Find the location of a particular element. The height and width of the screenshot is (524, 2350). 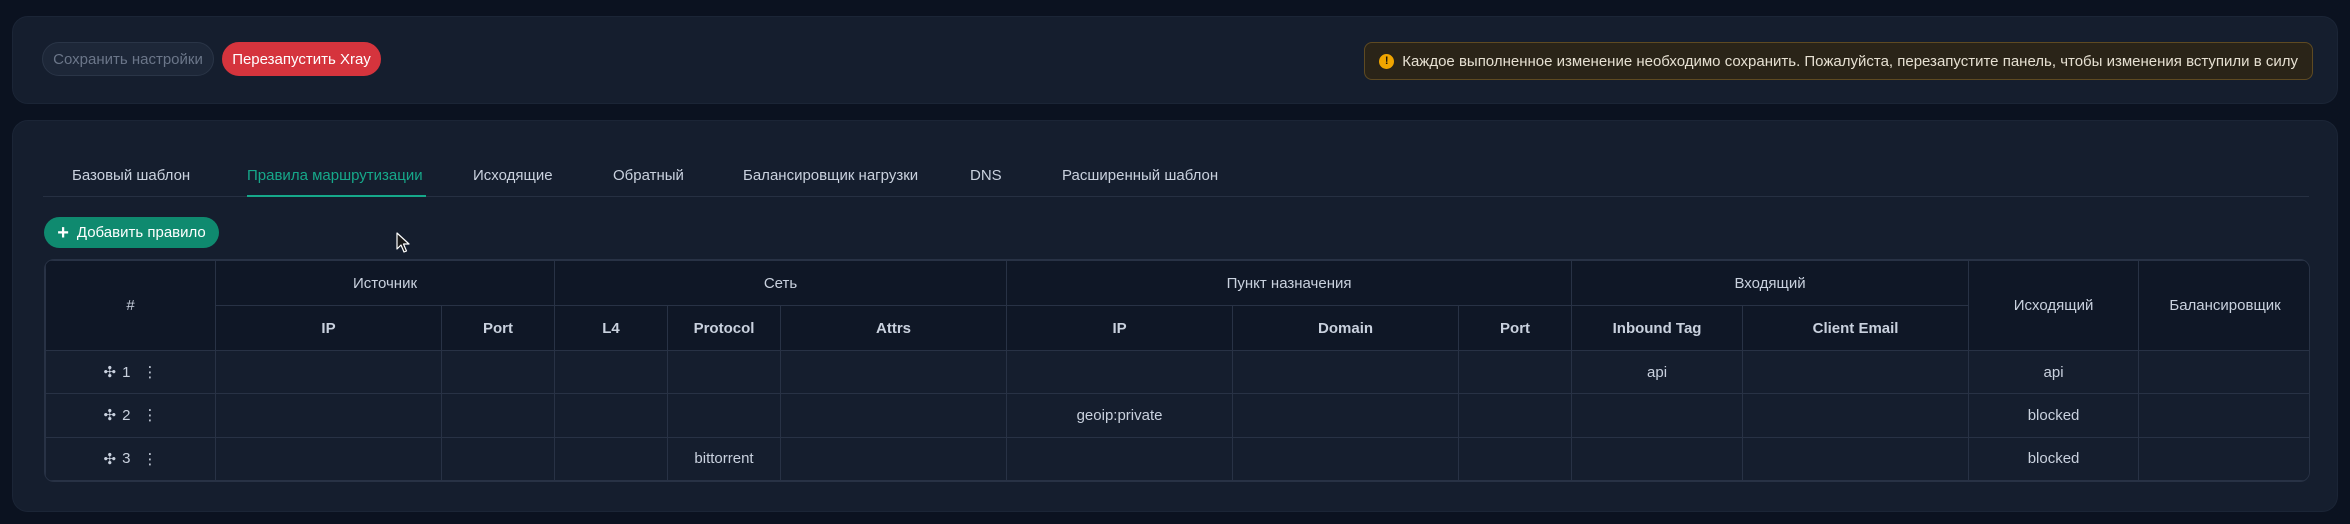

tab-load-balancer: Балансировщик нагрузки is located at coordinates (830, 177).